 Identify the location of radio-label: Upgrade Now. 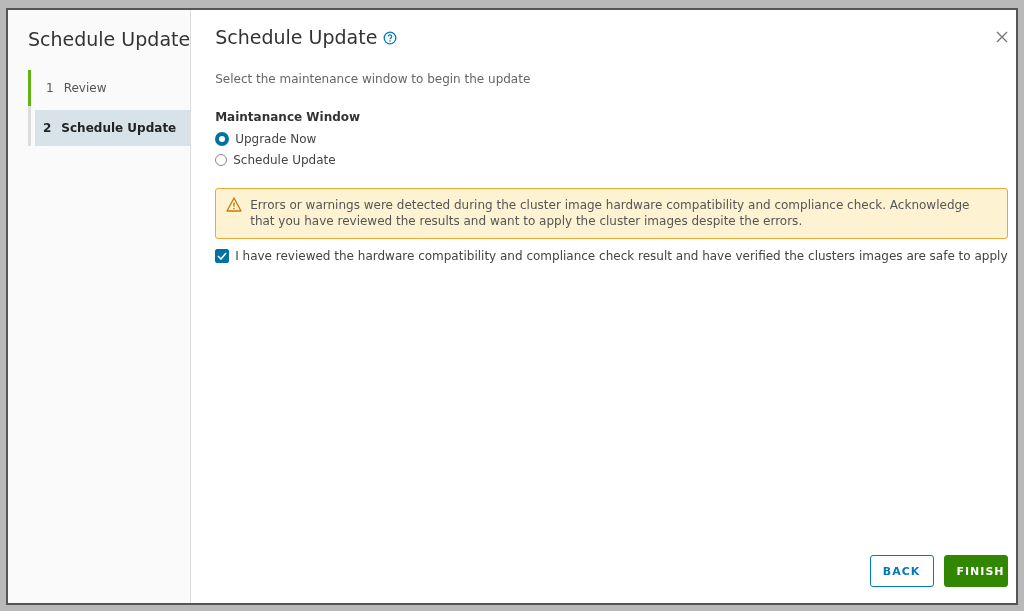
(276, 138).